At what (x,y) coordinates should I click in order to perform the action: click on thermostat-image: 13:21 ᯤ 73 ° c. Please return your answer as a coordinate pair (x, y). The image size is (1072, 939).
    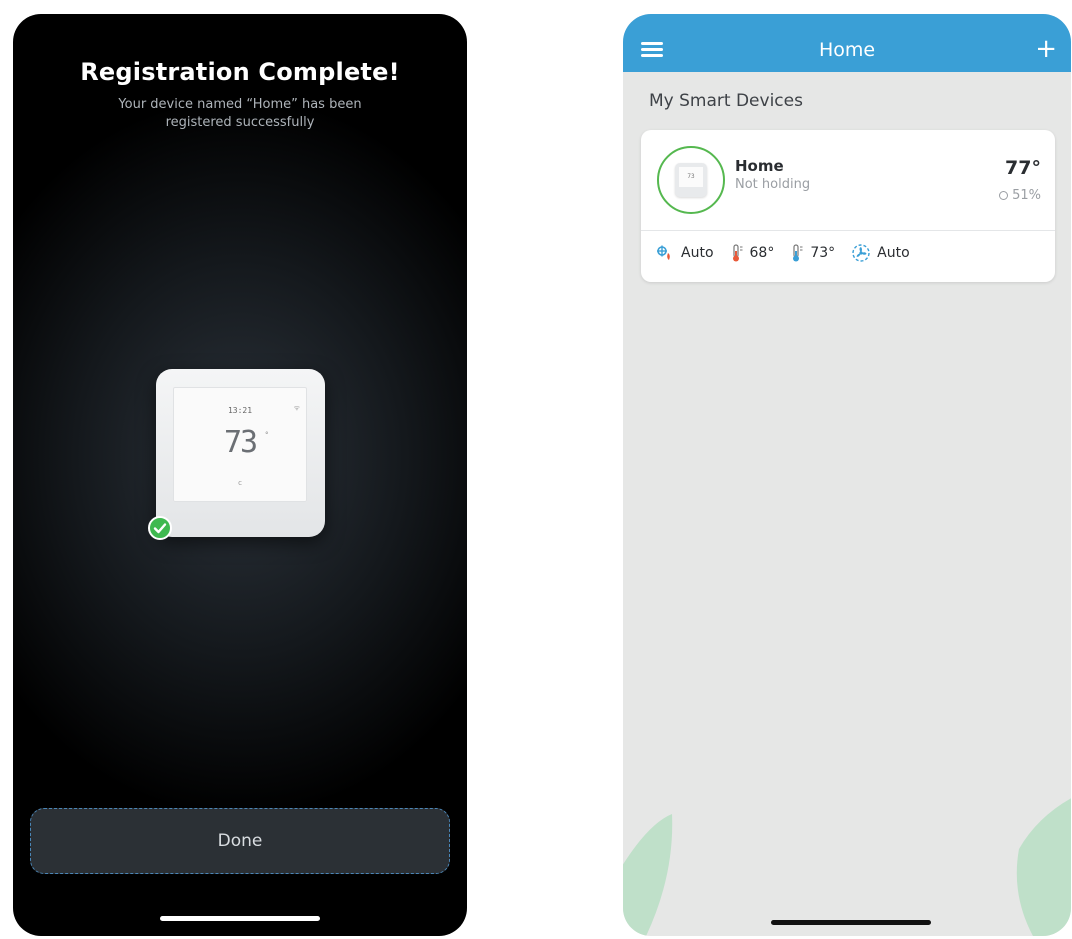
    Looking at the image, I should click on (240, 453).